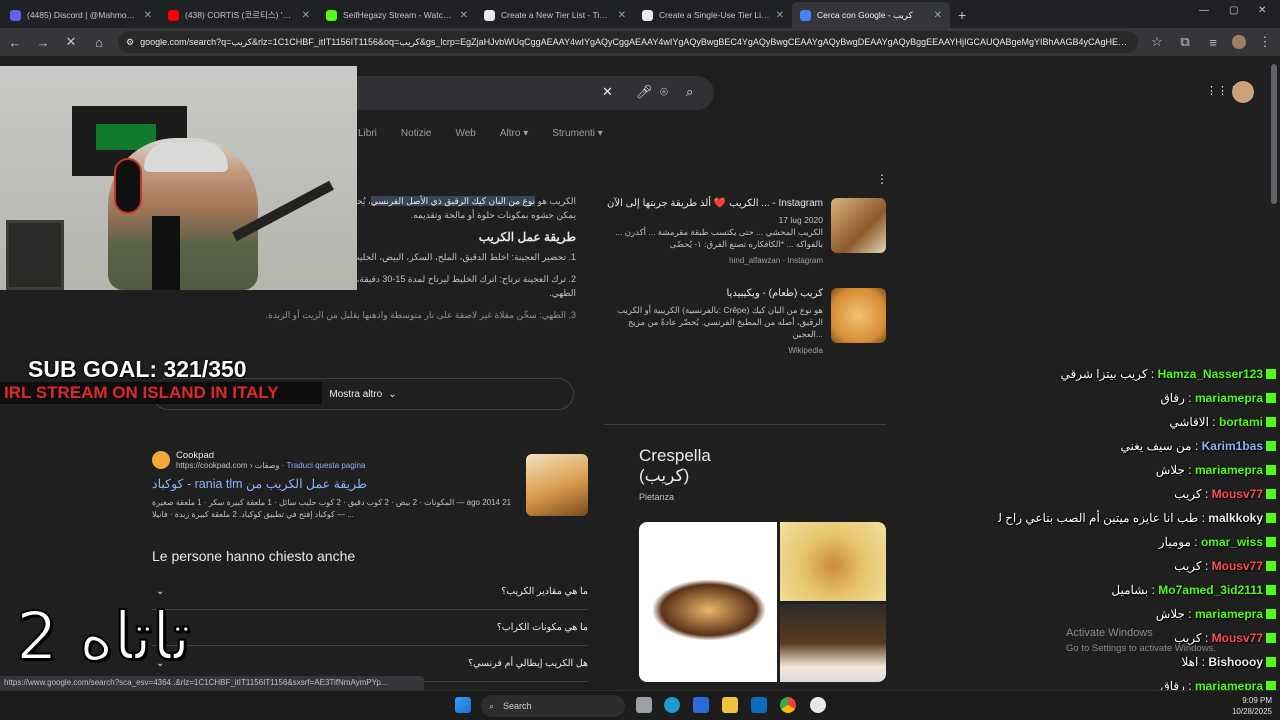  What do you see at coordinates (672, 705) in the screenshot?
I see `edge-icon` at bounding box center [672, 705].